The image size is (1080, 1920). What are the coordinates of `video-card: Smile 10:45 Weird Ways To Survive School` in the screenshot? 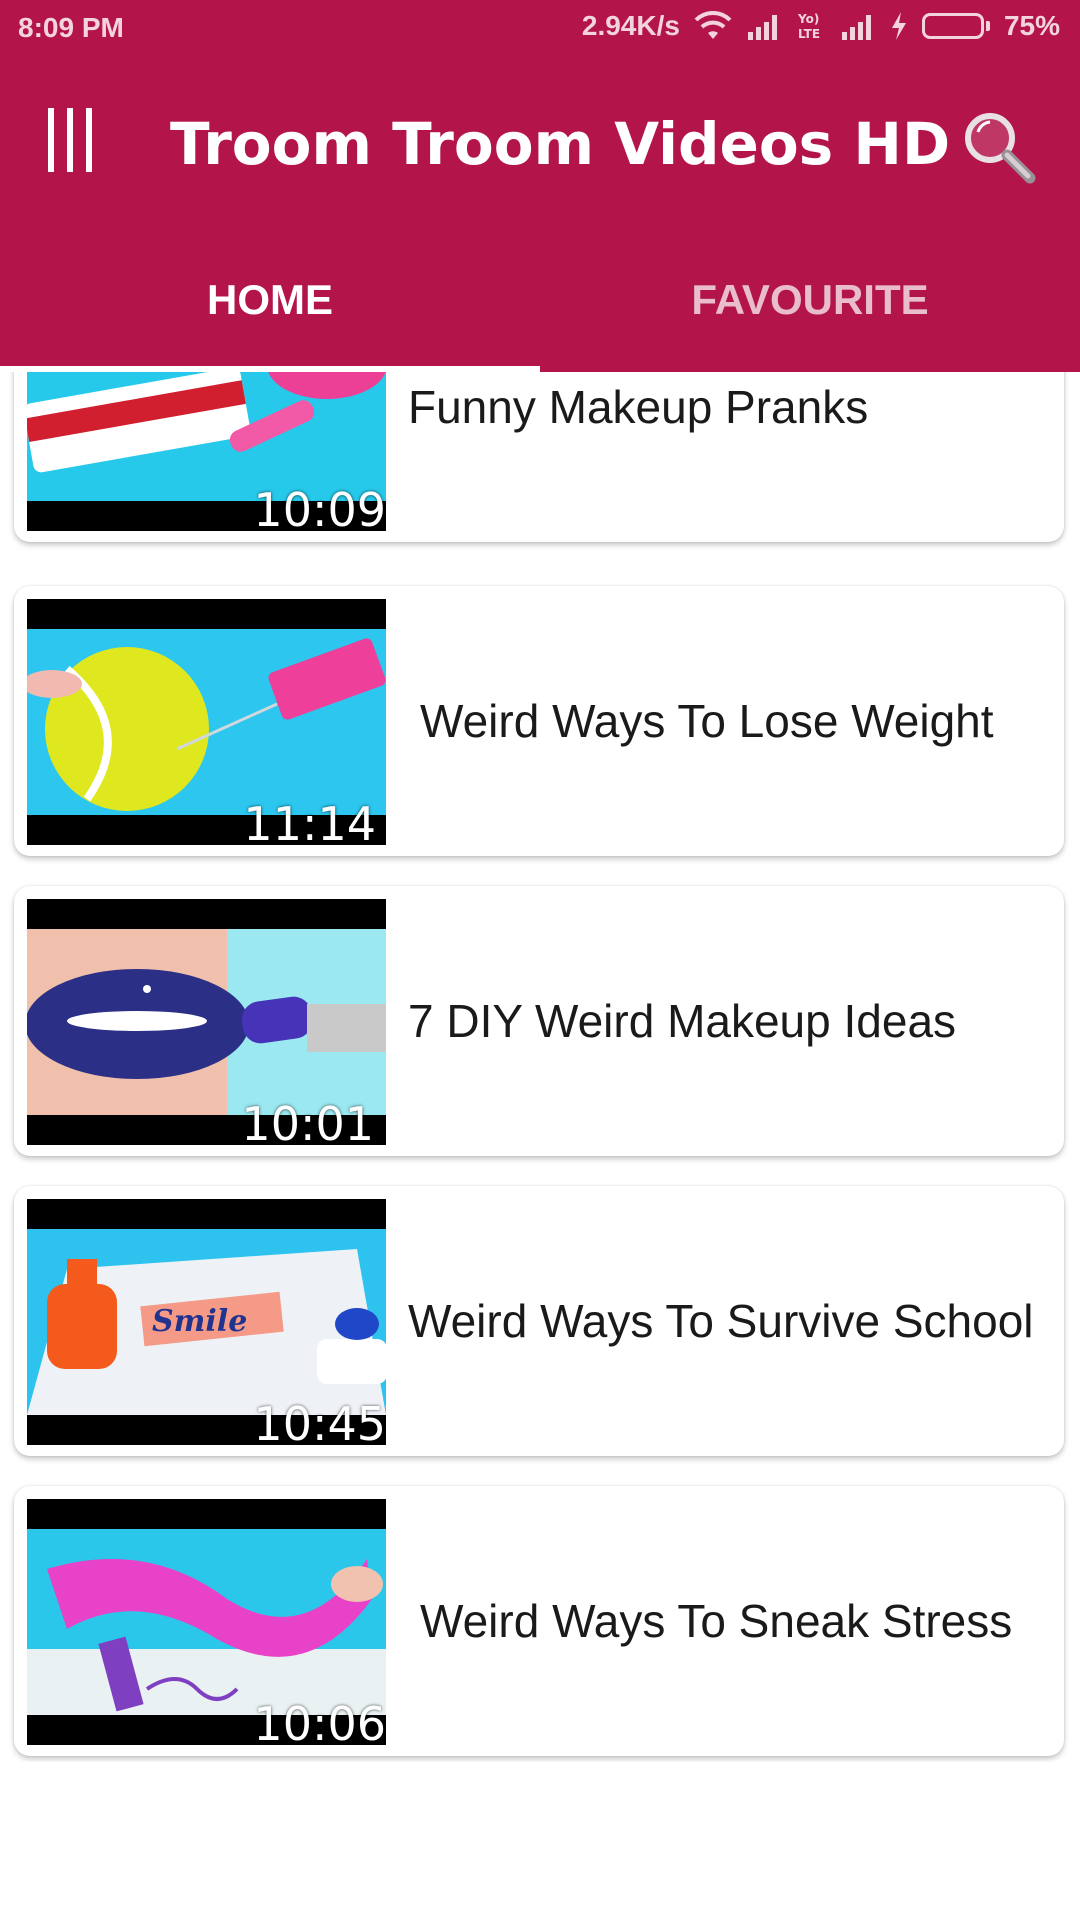 It's located at (539, 1321).